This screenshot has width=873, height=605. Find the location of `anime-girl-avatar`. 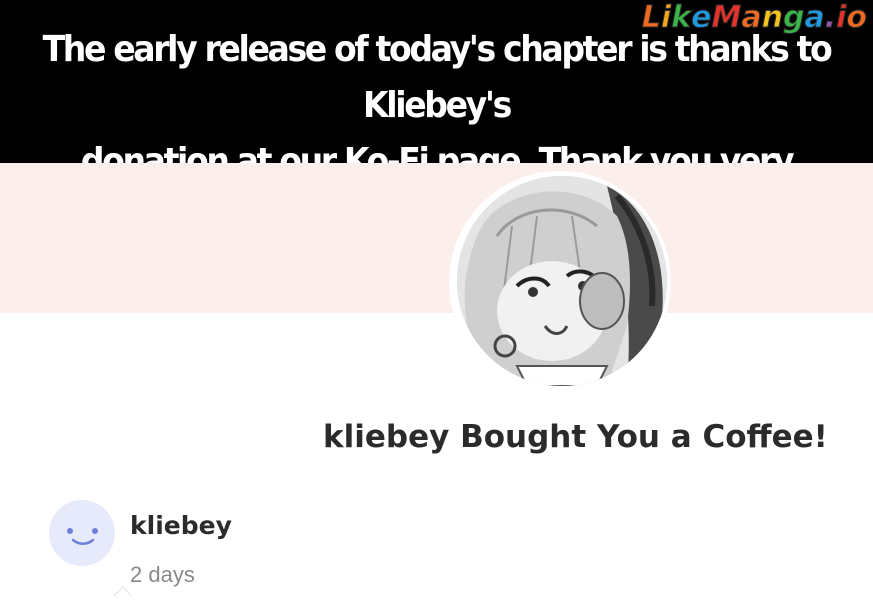

anime-girl-avatar is located at coordinates (562, 281).